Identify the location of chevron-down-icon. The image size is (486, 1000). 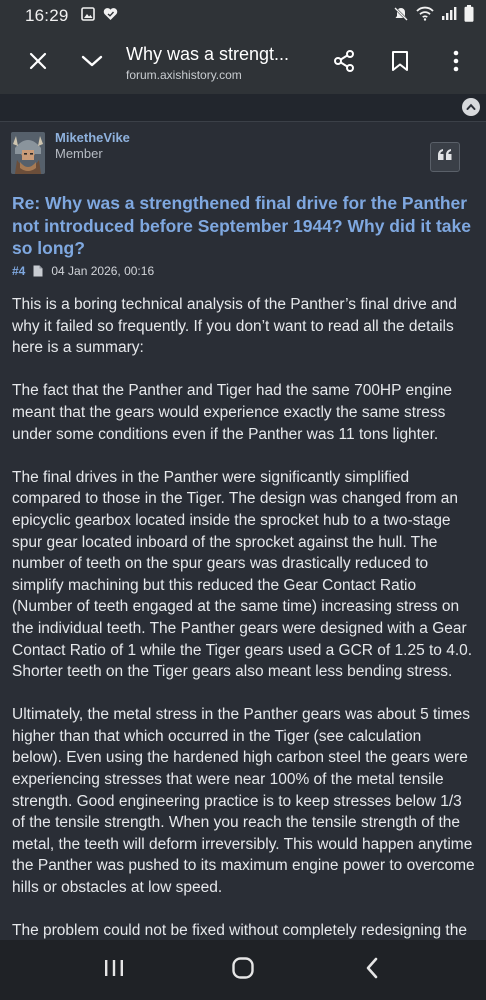
(92, 63).